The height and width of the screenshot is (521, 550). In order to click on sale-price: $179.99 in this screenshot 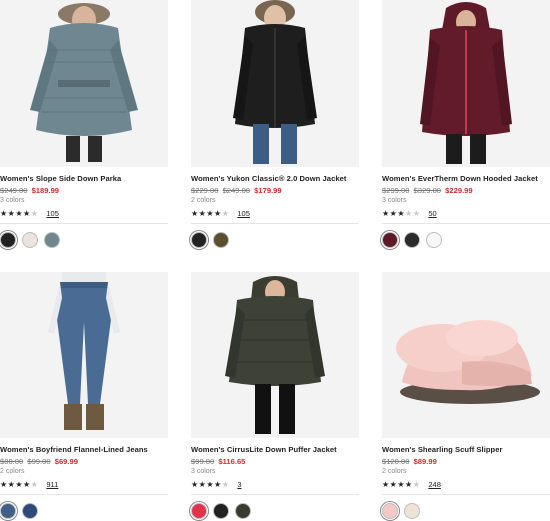, I will do `click(268, 190)`.